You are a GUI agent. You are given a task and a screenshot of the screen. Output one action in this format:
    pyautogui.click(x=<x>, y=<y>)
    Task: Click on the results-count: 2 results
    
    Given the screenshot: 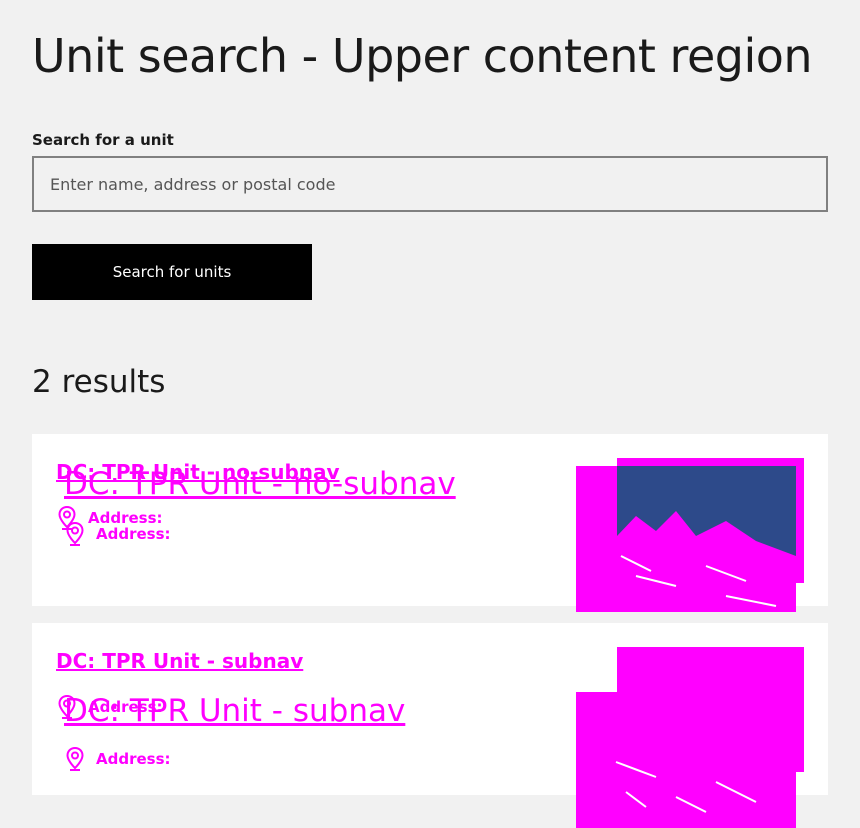 What is the action you would take?
    pyautogui.click(x=99, y=382)
    